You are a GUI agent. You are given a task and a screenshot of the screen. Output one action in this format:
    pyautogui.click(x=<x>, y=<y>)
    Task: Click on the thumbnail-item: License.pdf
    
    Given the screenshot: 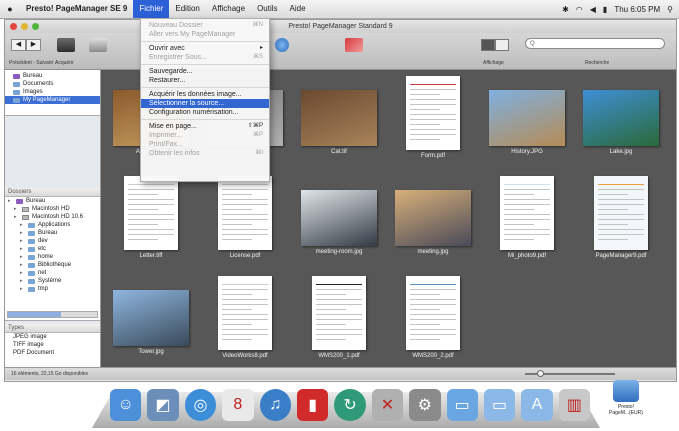 What is the action you would take?
    pyautogui.click(x=245, y=217)
    